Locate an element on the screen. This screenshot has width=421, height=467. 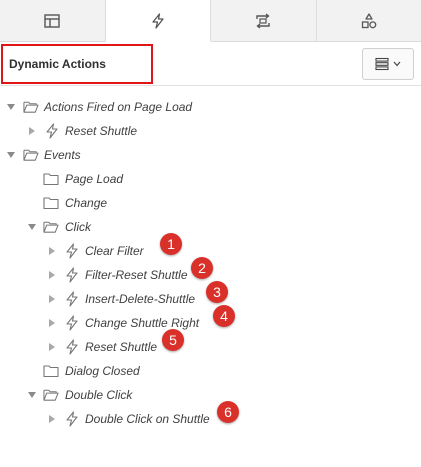
tree-node-double-click: Double Click is located at coordinates (210, 395).